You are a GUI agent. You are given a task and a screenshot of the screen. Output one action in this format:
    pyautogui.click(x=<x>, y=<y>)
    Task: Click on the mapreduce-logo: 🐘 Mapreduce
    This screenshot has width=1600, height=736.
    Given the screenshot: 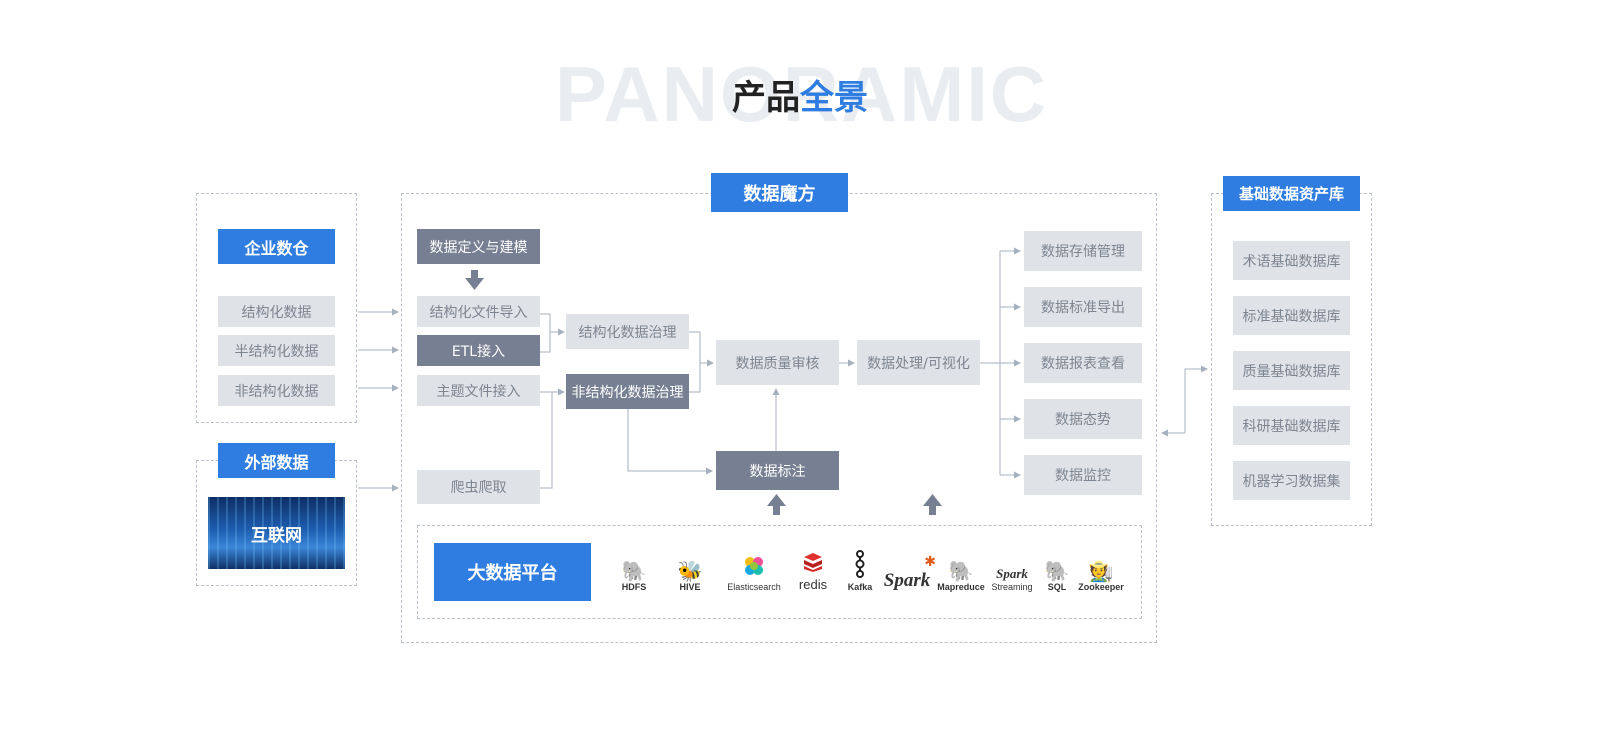 What is the action you would take?
    pyautogui.click(x=961, y=570)
    